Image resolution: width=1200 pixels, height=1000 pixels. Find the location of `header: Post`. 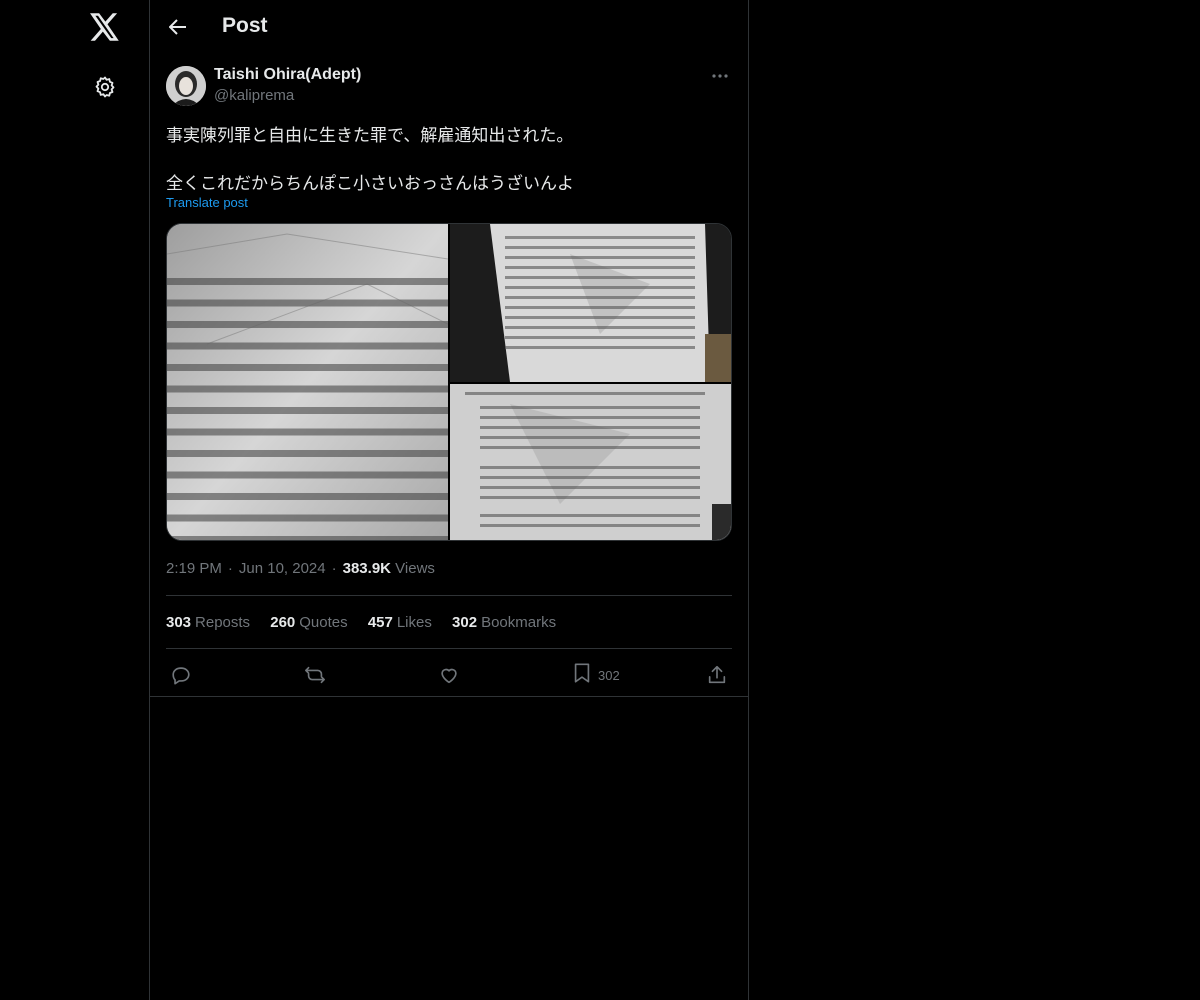

header: Post is located at coordinates (449, 27).